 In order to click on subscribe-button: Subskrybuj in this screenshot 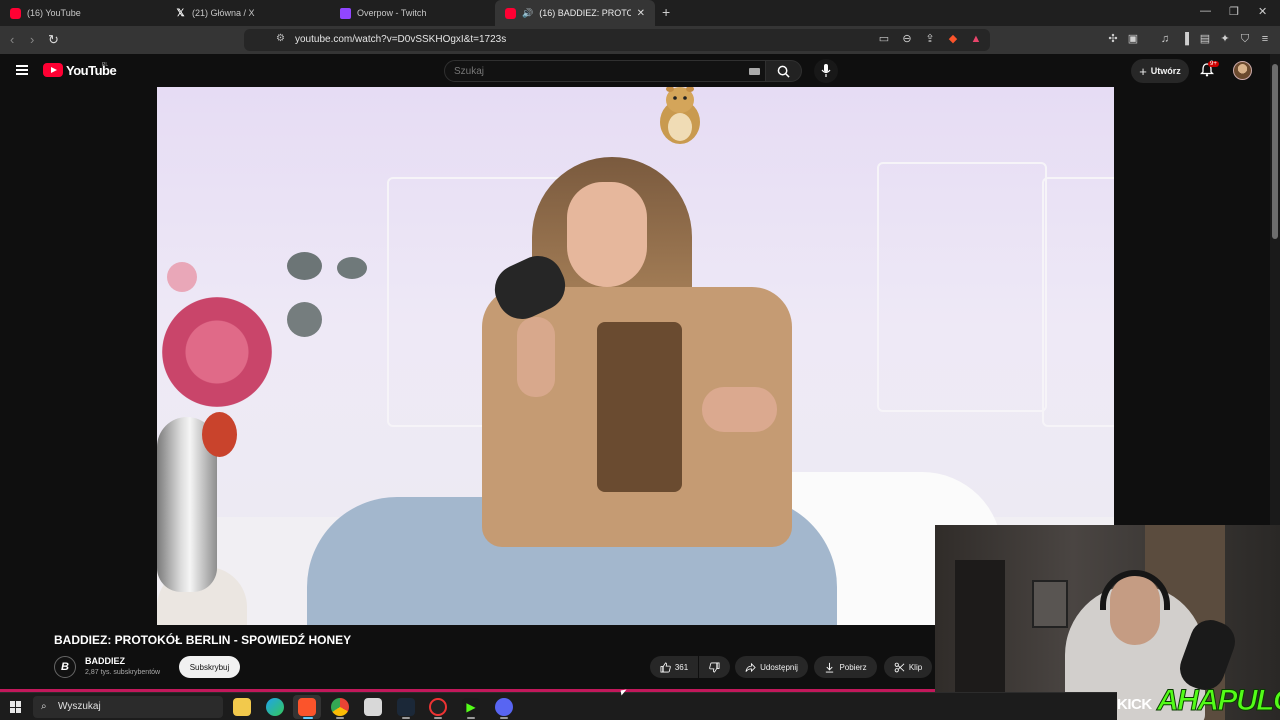, I will do `click(209, 667)`.